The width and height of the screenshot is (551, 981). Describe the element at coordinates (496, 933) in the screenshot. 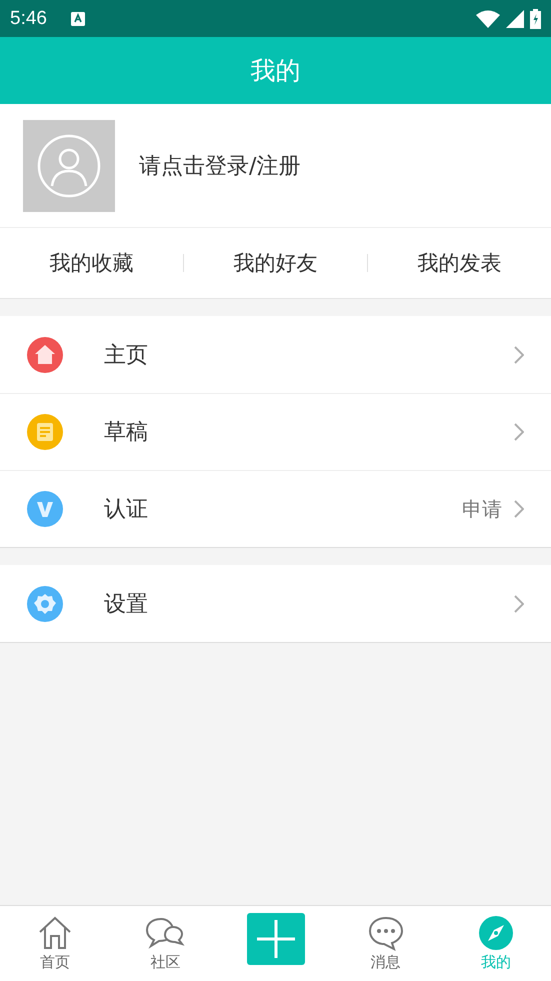

I see `compass-icon` at that location.